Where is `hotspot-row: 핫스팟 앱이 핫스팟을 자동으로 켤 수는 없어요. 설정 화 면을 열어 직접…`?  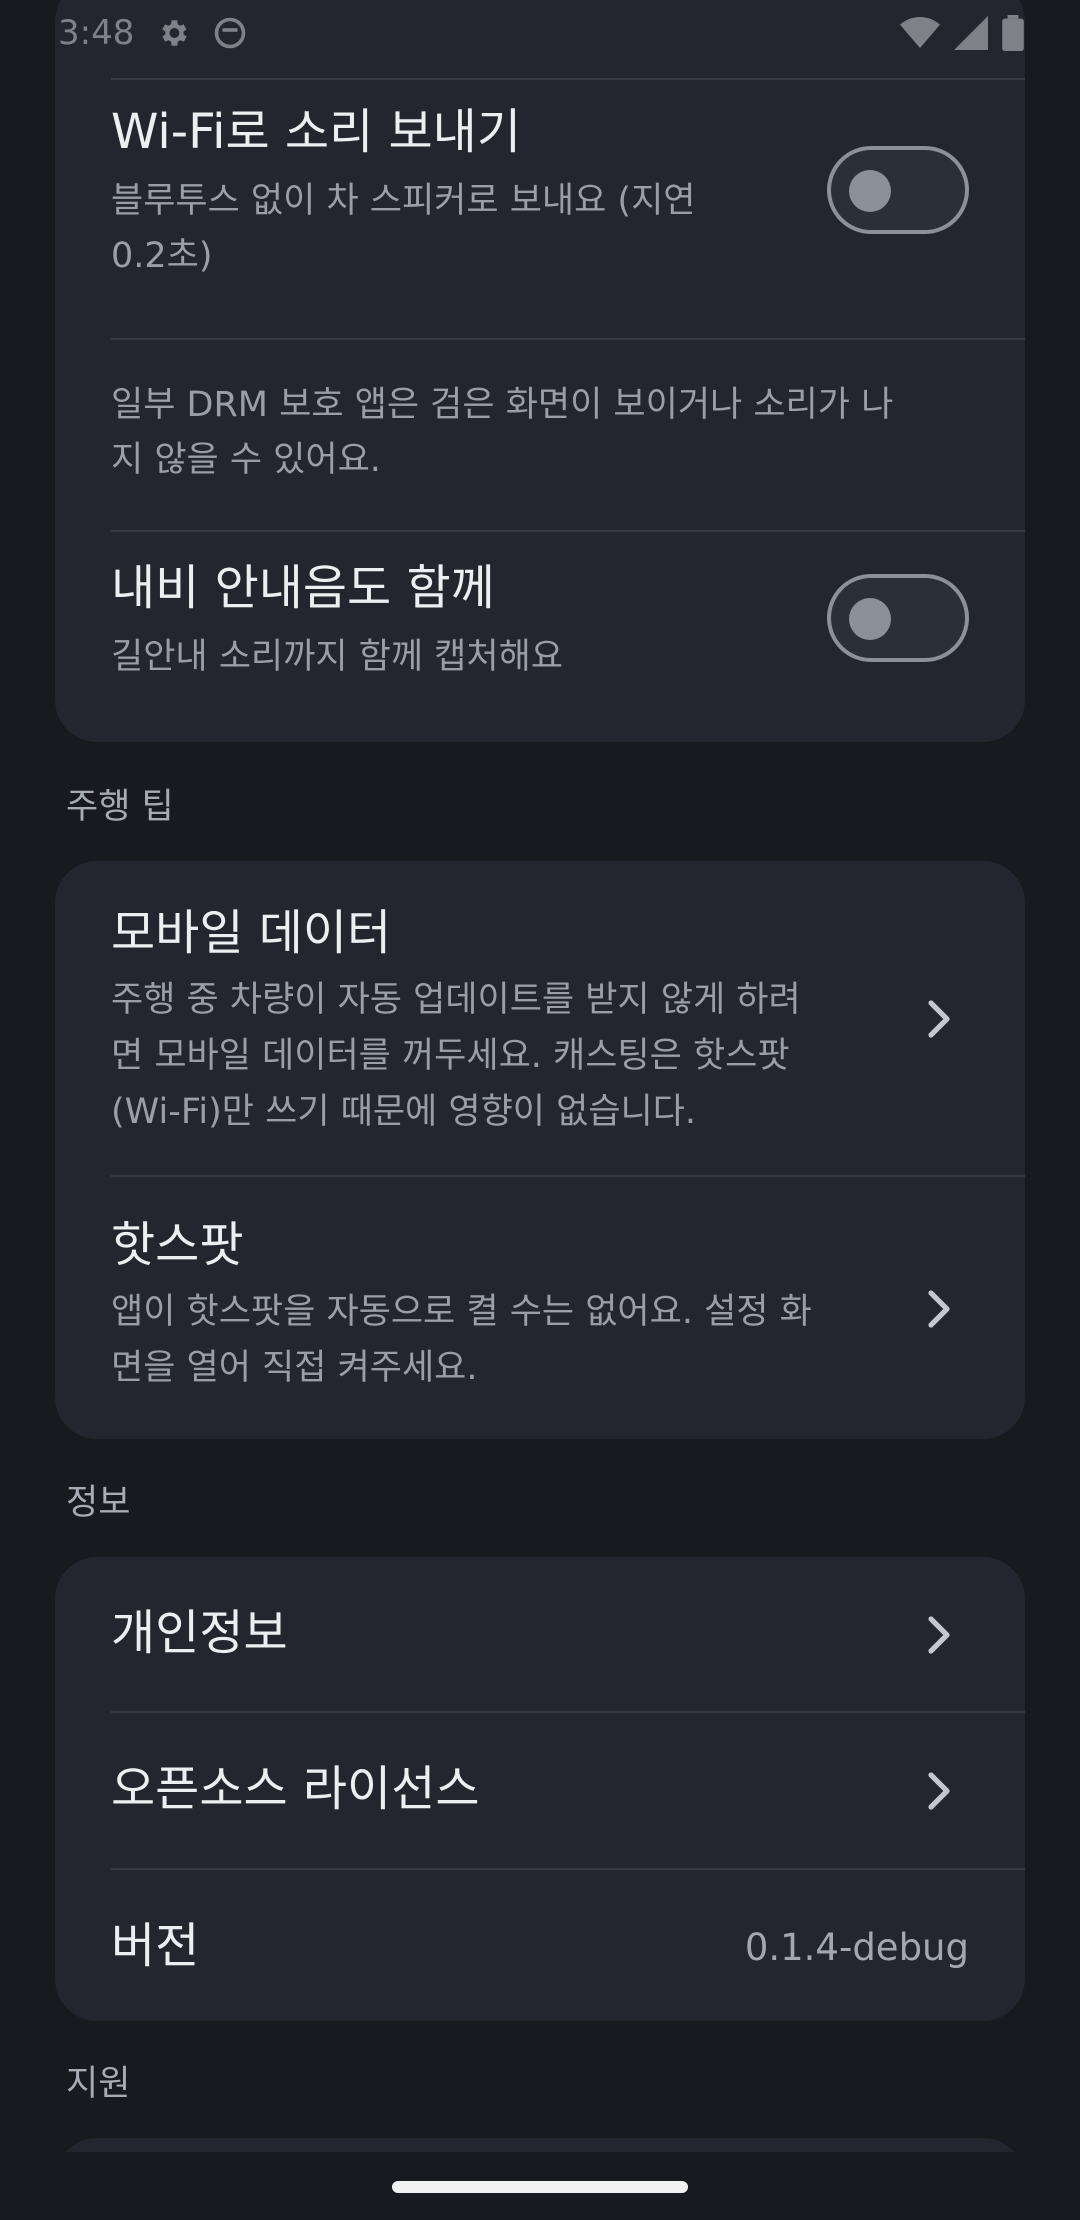 hotspot-row: 핫스팟 앱이 핫스팟을 자동으로 켤 수는 없어요. 설정 화 면을 열어 직접… is located at coordinates (540, 1308).